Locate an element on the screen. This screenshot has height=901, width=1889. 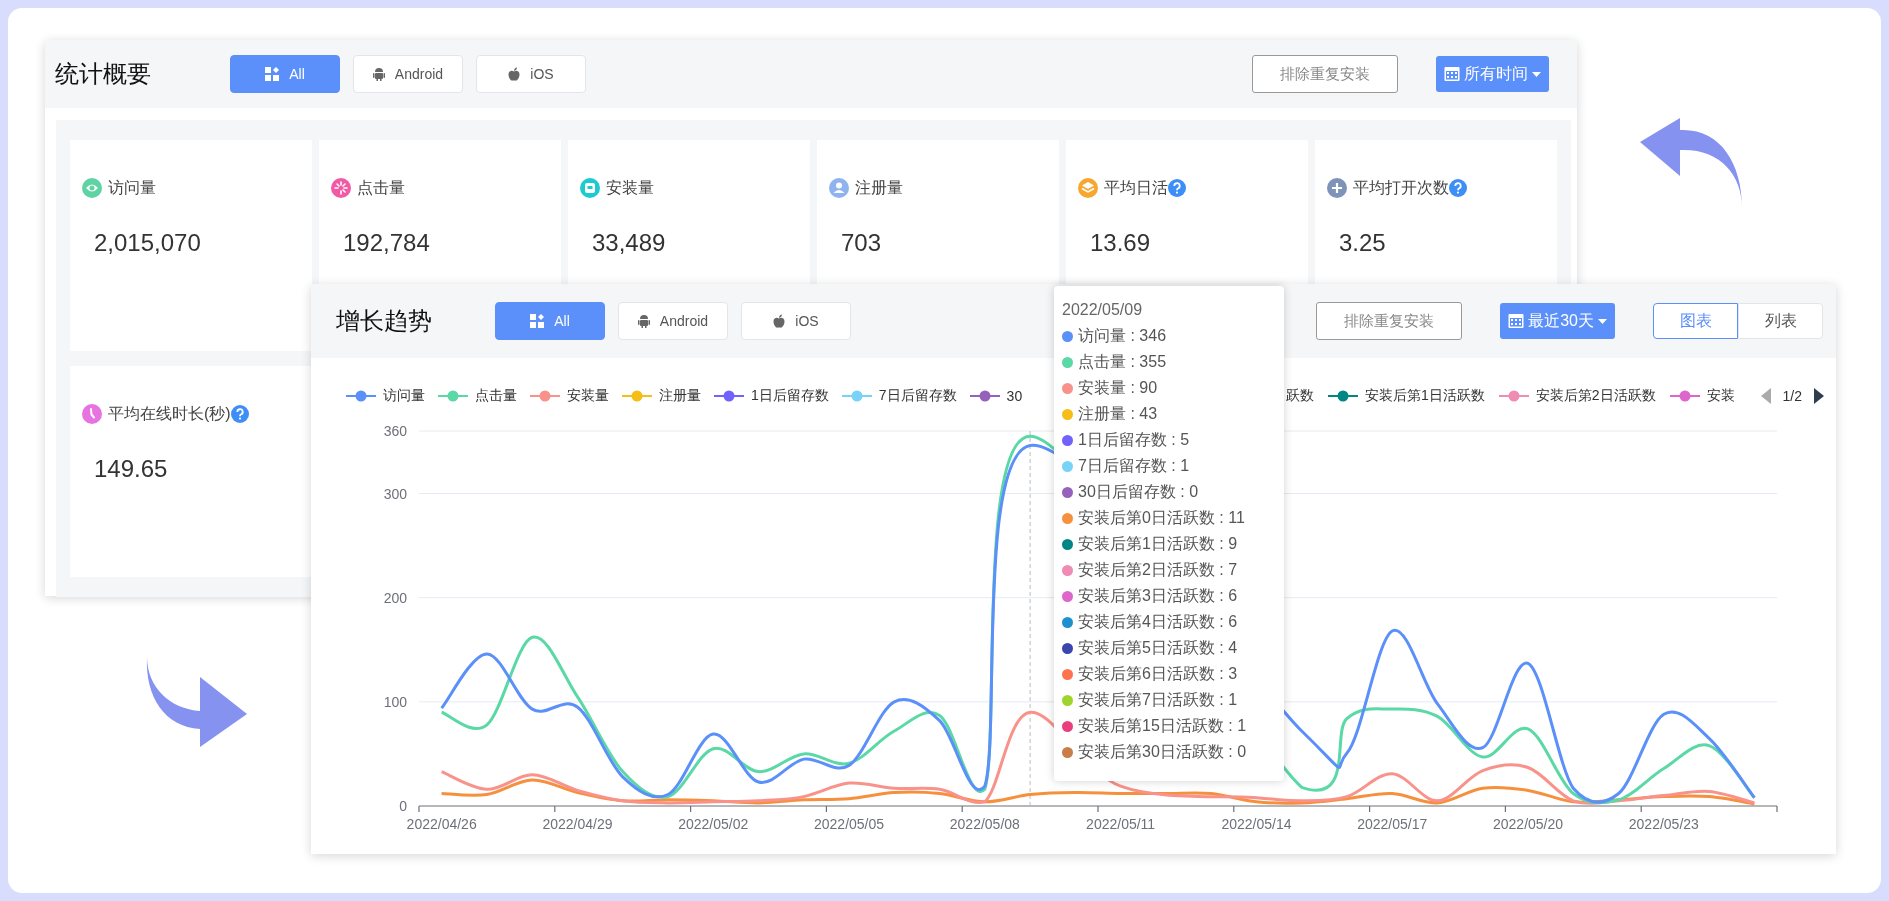
tooltip-value: 安装后第4日活跃数 : 6 is located at coordinates (1158, 621).